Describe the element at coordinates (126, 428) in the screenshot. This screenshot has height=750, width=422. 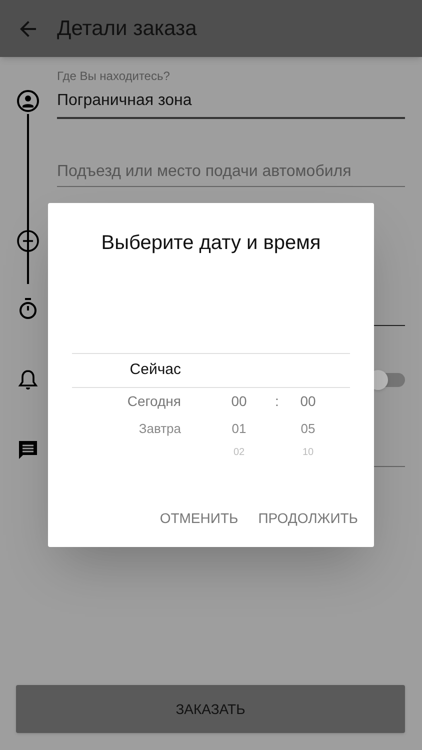
I see `day-option: Завтра` at that location.